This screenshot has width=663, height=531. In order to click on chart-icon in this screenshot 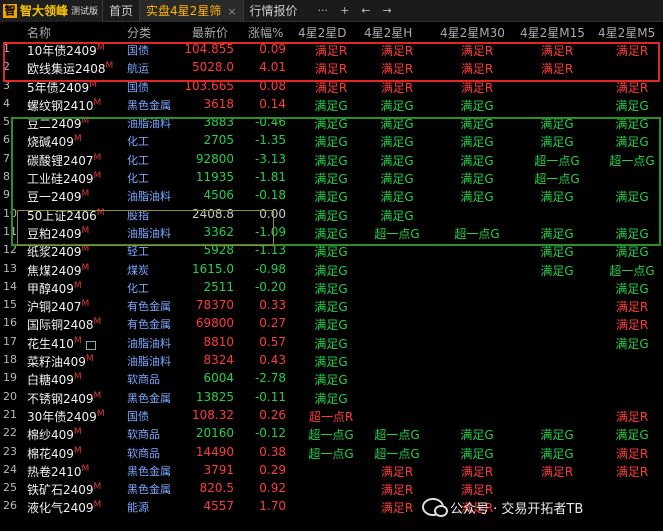, I will do `click(90, 345)`.